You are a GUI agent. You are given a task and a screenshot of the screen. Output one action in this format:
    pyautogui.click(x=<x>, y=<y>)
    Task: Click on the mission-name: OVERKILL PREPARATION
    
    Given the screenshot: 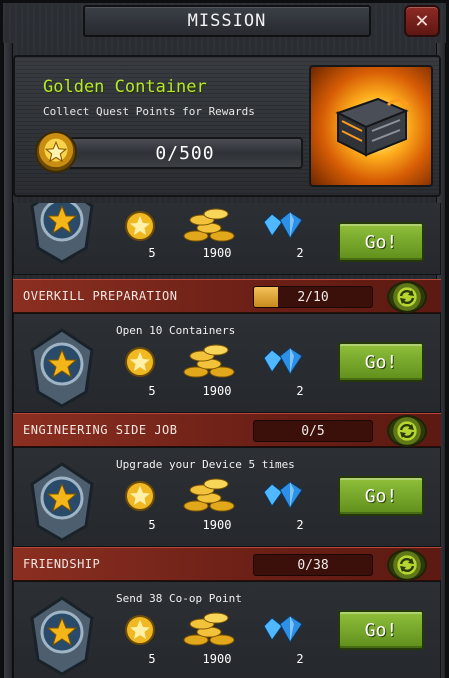 What is the action you would take?
    pyautogui.click(x=100, y=296)
    